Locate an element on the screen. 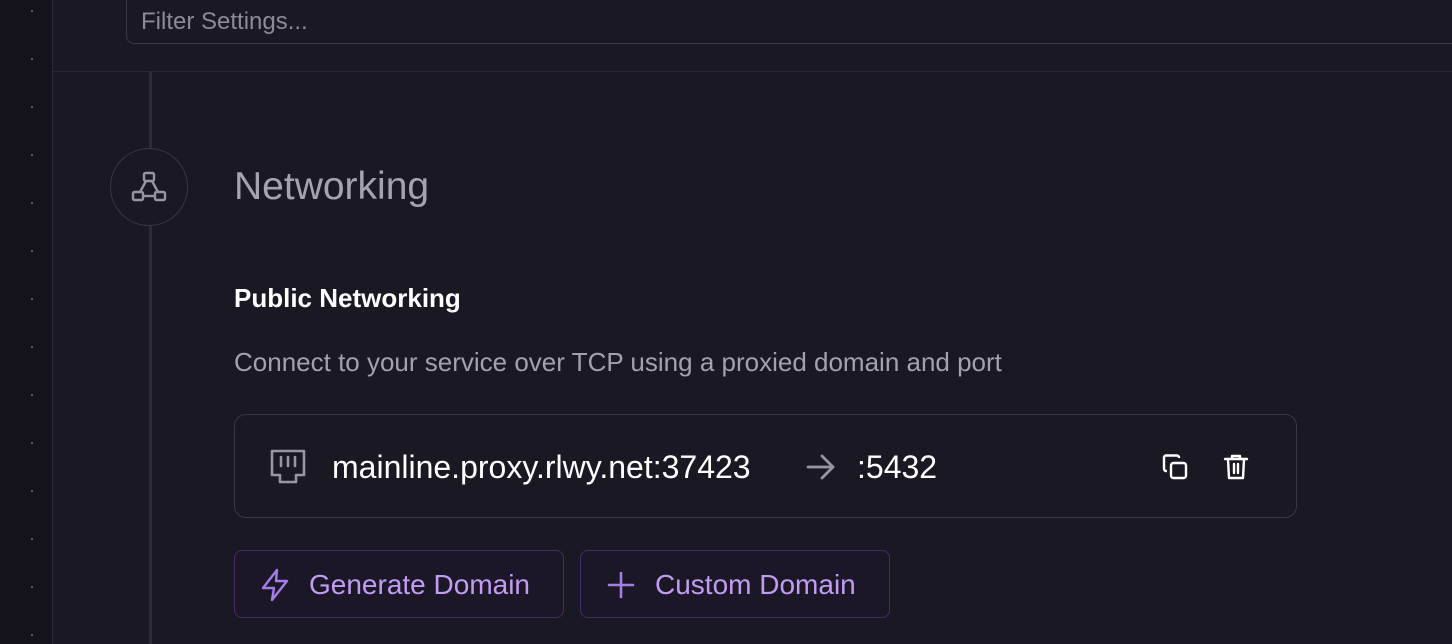 Image resolution: width=1452 pixels, height=644 pixels. delete-button is located at coordinates (1236, 467).